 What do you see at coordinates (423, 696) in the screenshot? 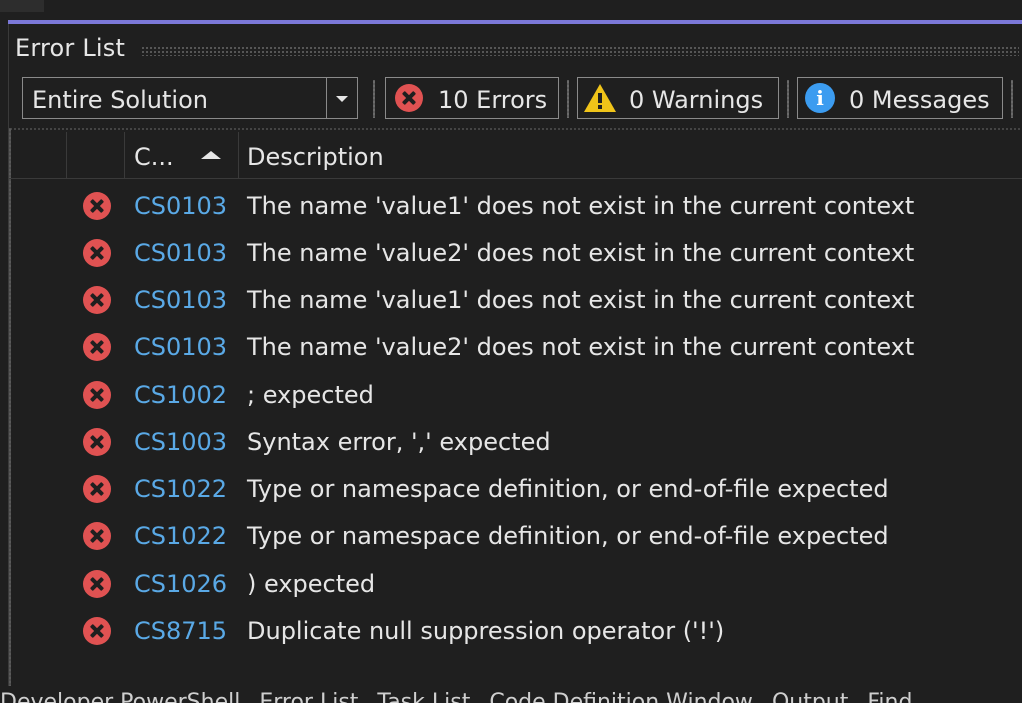
I see `tab-task-list: Task List` at bounding box center [423, 696].